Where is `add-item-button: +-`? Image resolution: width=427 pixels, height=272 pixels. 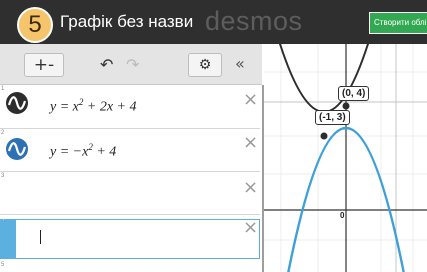
add-item-button: +- is located at coordinates (44, 65).